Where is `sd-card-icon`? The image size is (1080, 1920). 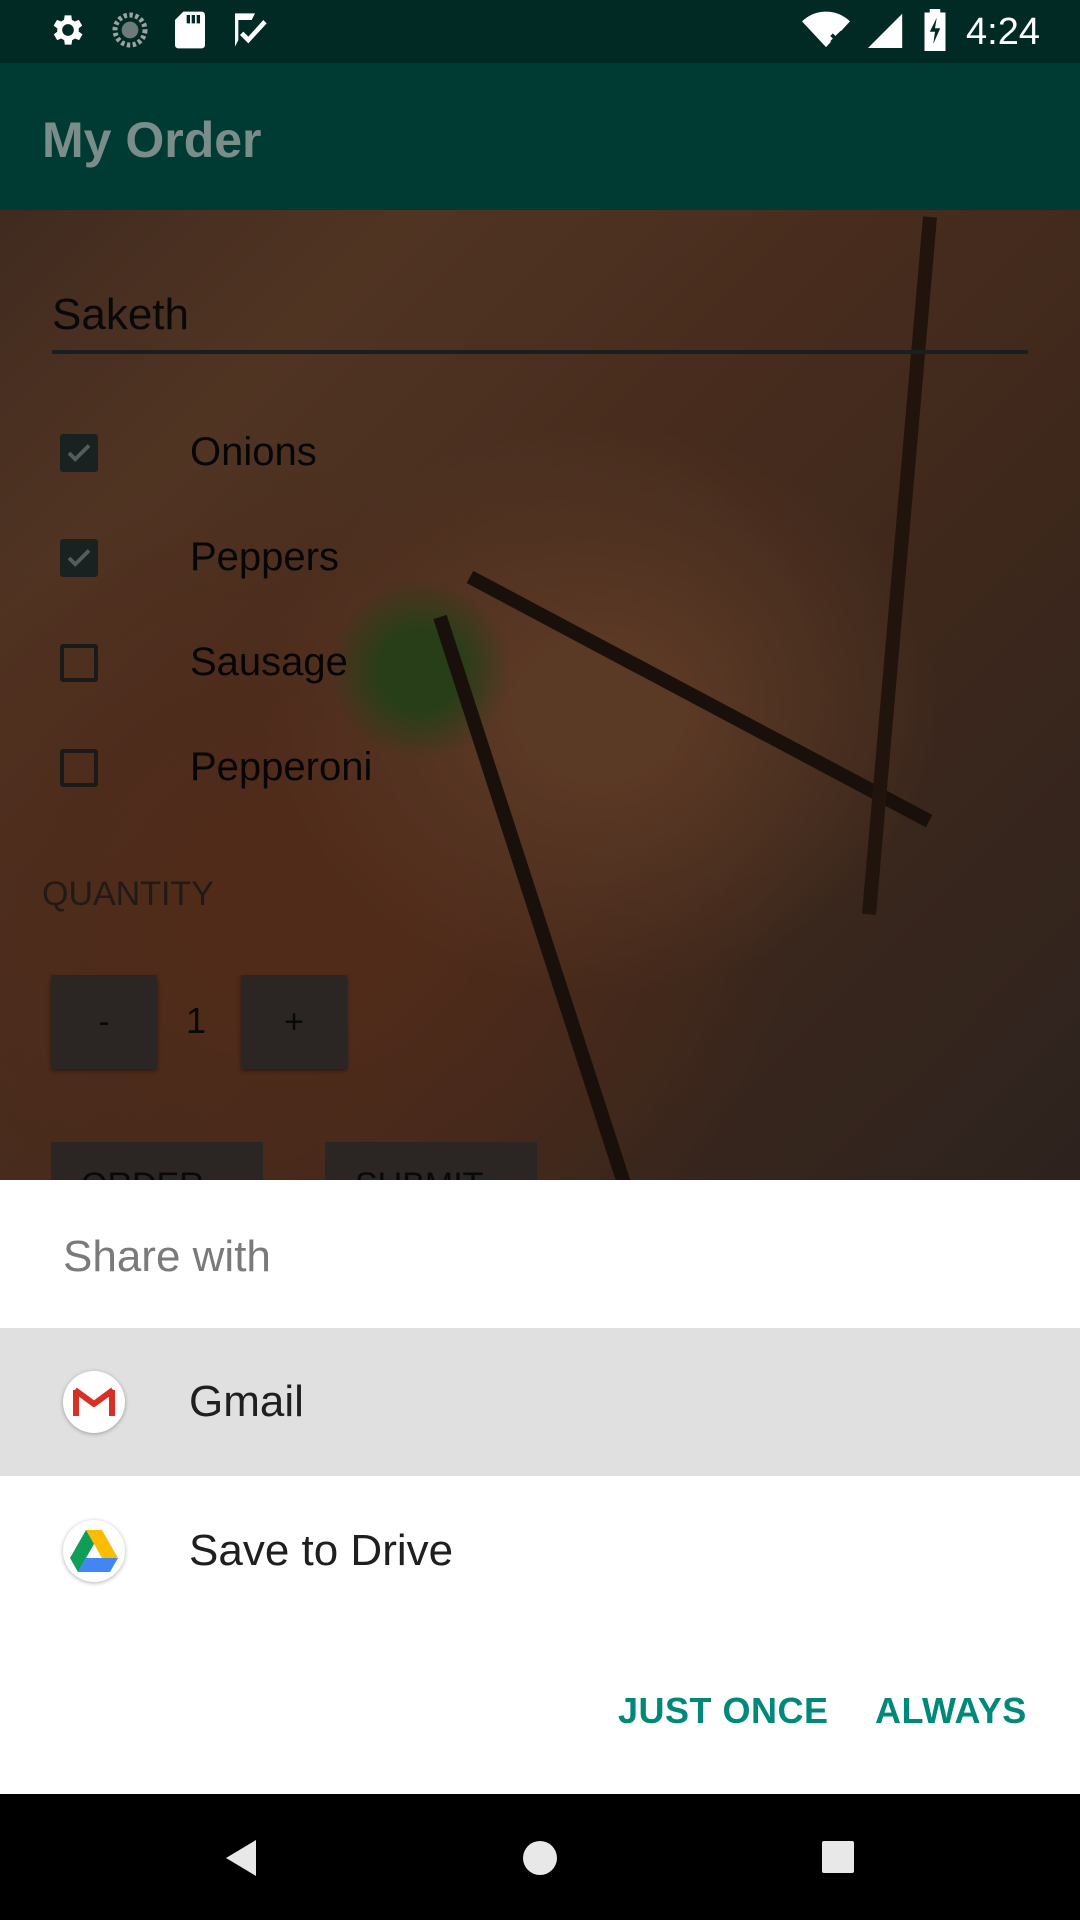 sd-card-icon is located at coordinates (190, 32).